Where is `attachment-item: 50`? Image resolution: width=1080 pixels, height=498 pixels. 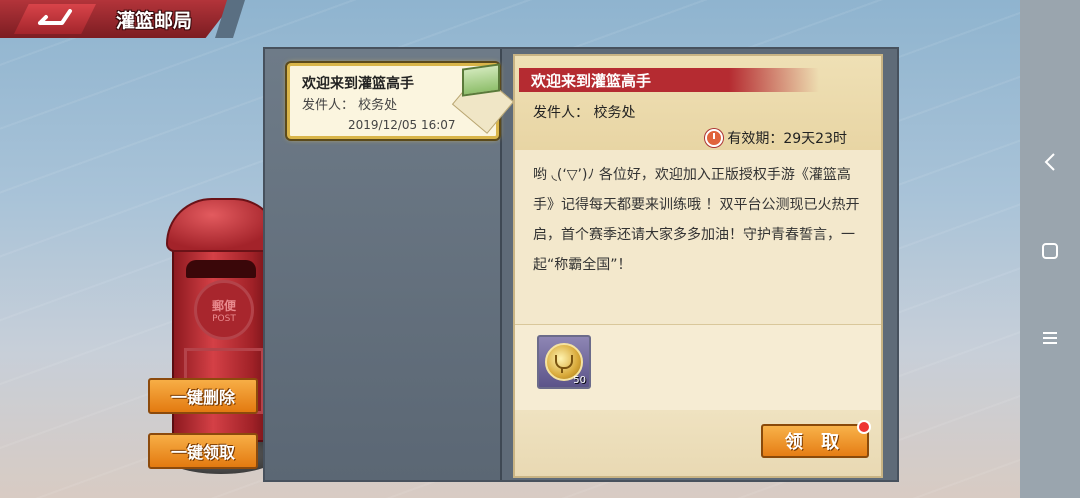 attachment-item: 50 is located at coordinates (564, 362).